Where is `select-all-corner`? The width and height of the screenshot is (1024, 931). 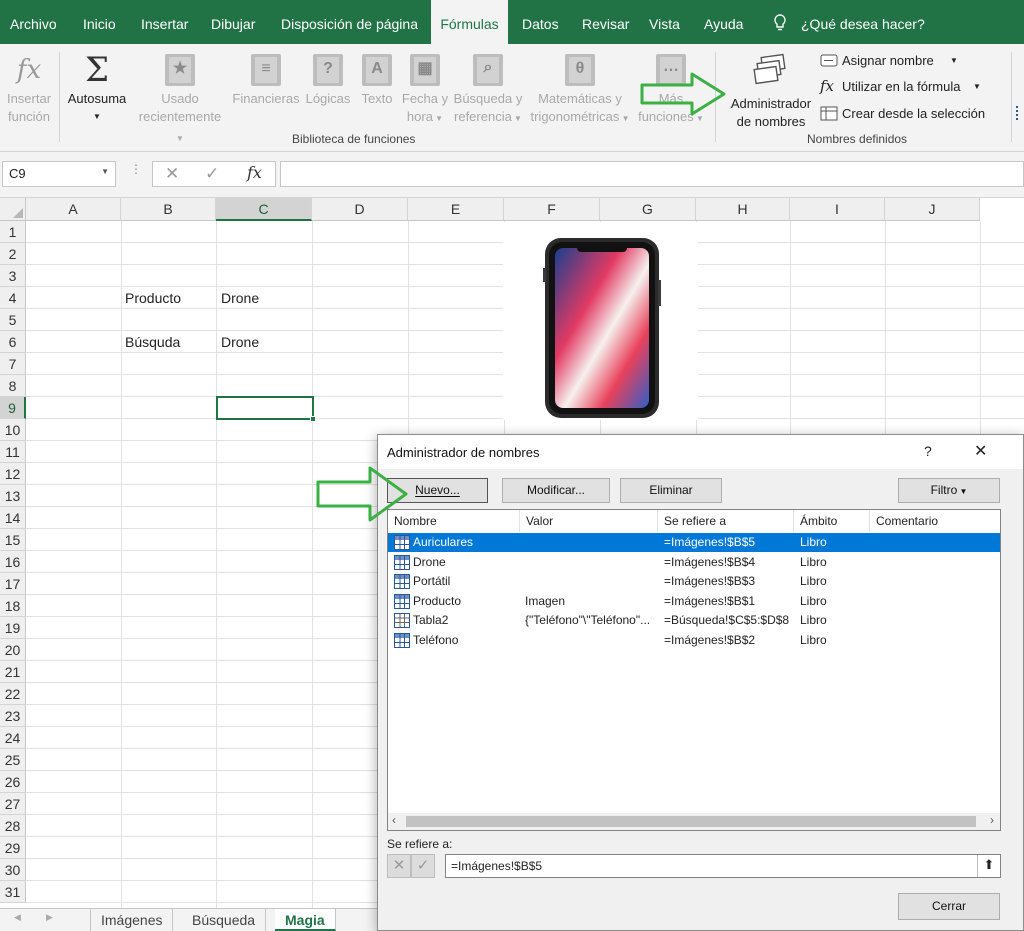
select-all-corner is located at coordinates (13, 209).